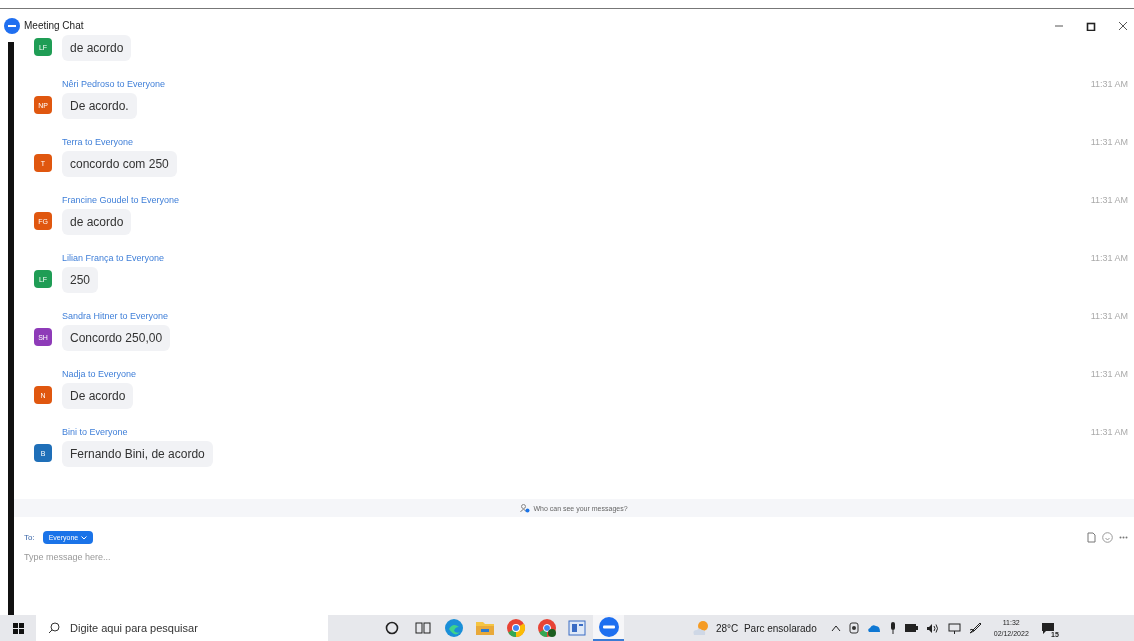  What do you see at coordinates (137, 454) in the screenshot?
I see `message-bubble: Fernando Bini, de acordo` at bounding box center [137, 454].